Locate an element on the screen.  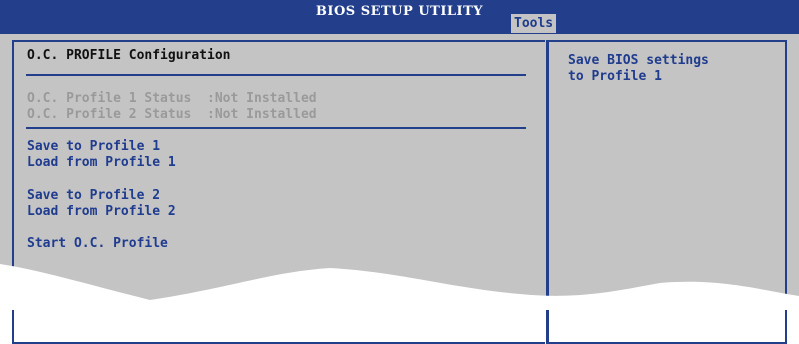
torn-edge-graphic is located at coordinates (399, 287).